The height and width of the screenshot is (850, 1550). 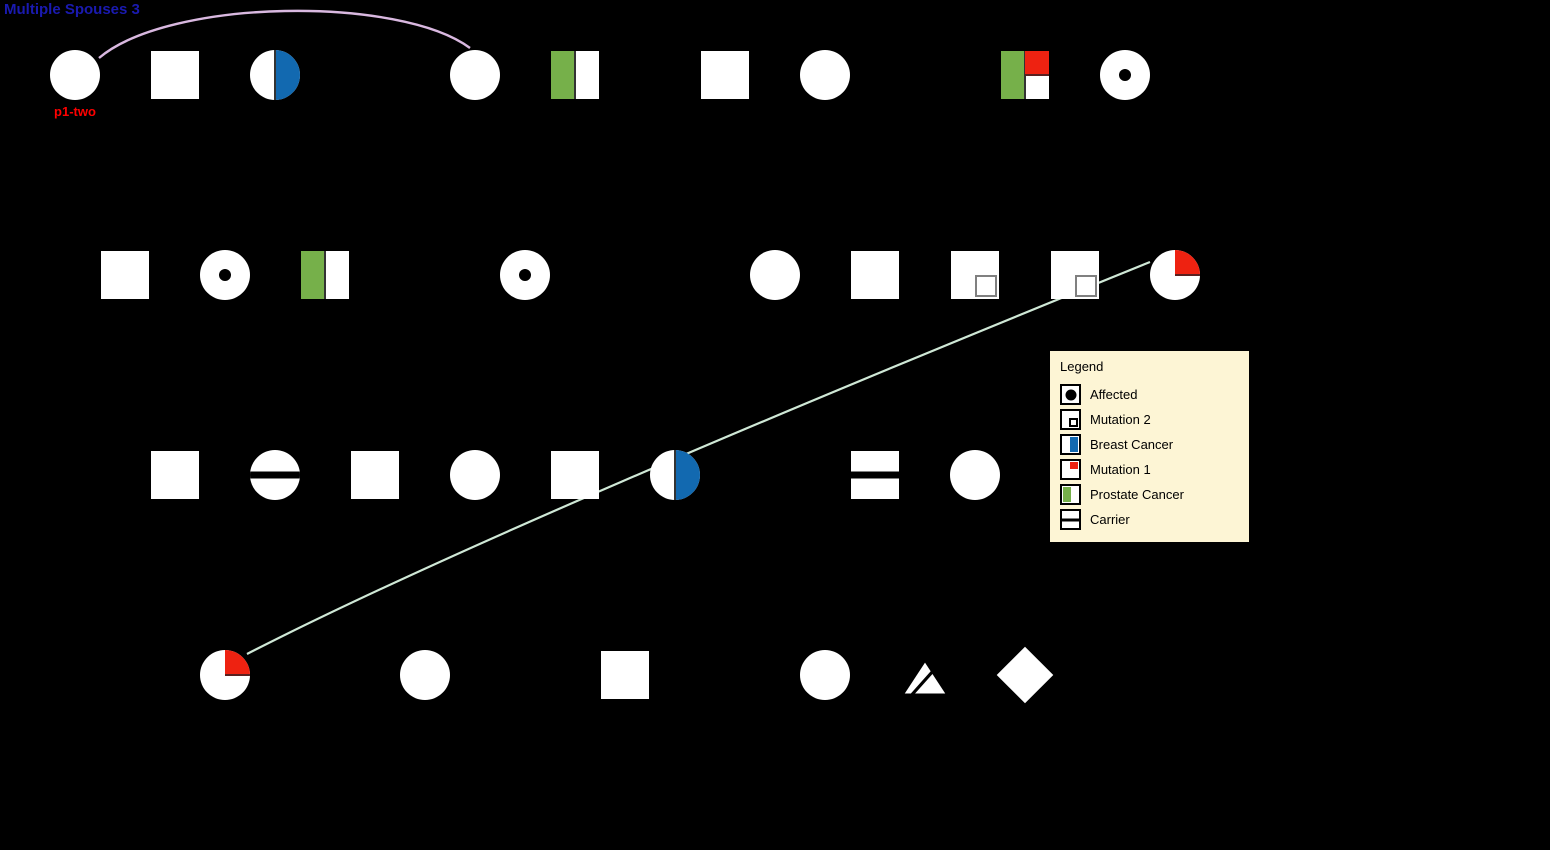 I want to click on mutation1-swatch, so click(x=1070, y=469).